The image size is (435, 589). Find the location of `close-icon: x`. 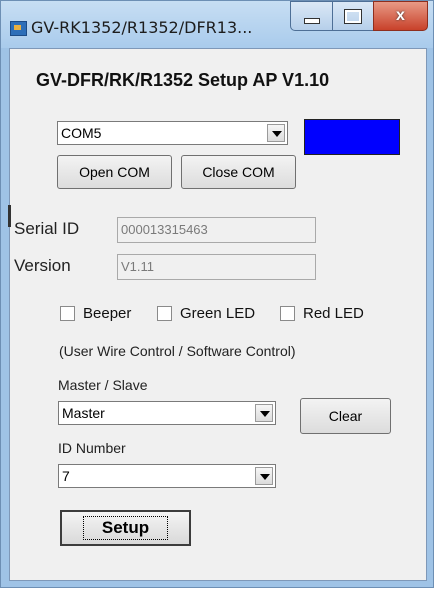

close-icon: x is located at coordinates (400, 15).